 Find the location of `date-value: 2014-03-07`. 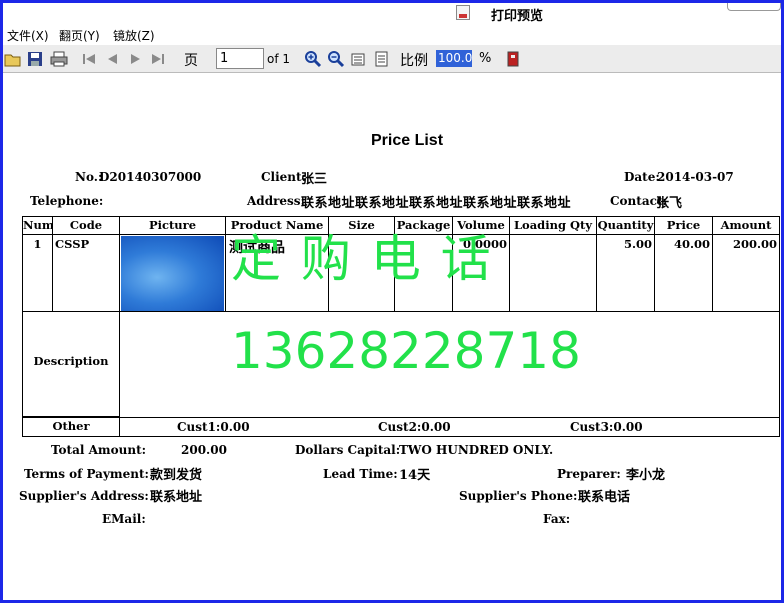

date-value: 2014-03-07 is located at coordinates (695, 177).